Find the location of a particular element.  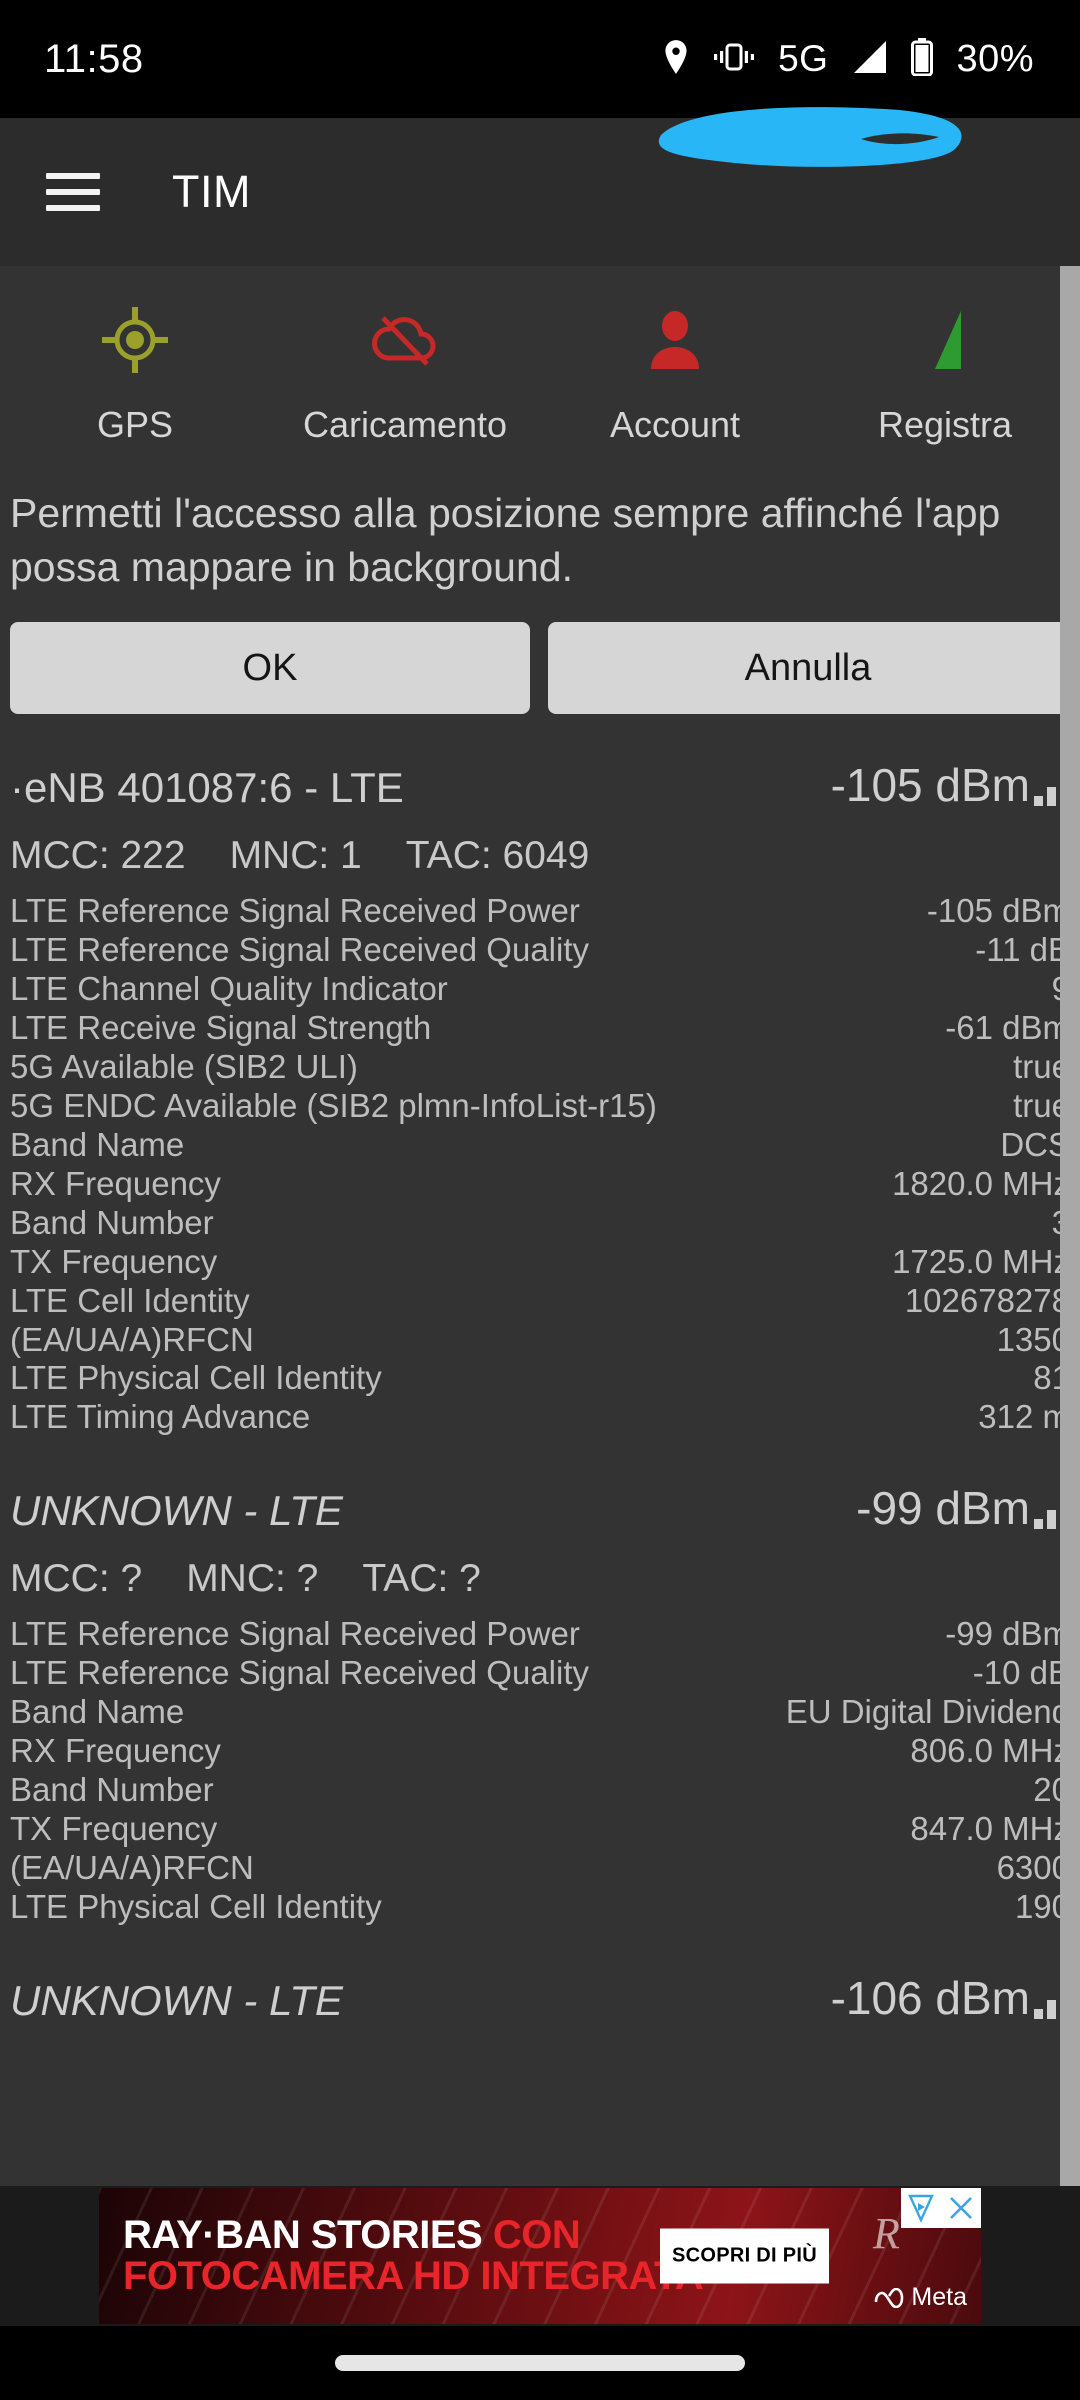

cell-block: UNKNOWN - LTE -106 dBm is located at coordinates (540, 1976).